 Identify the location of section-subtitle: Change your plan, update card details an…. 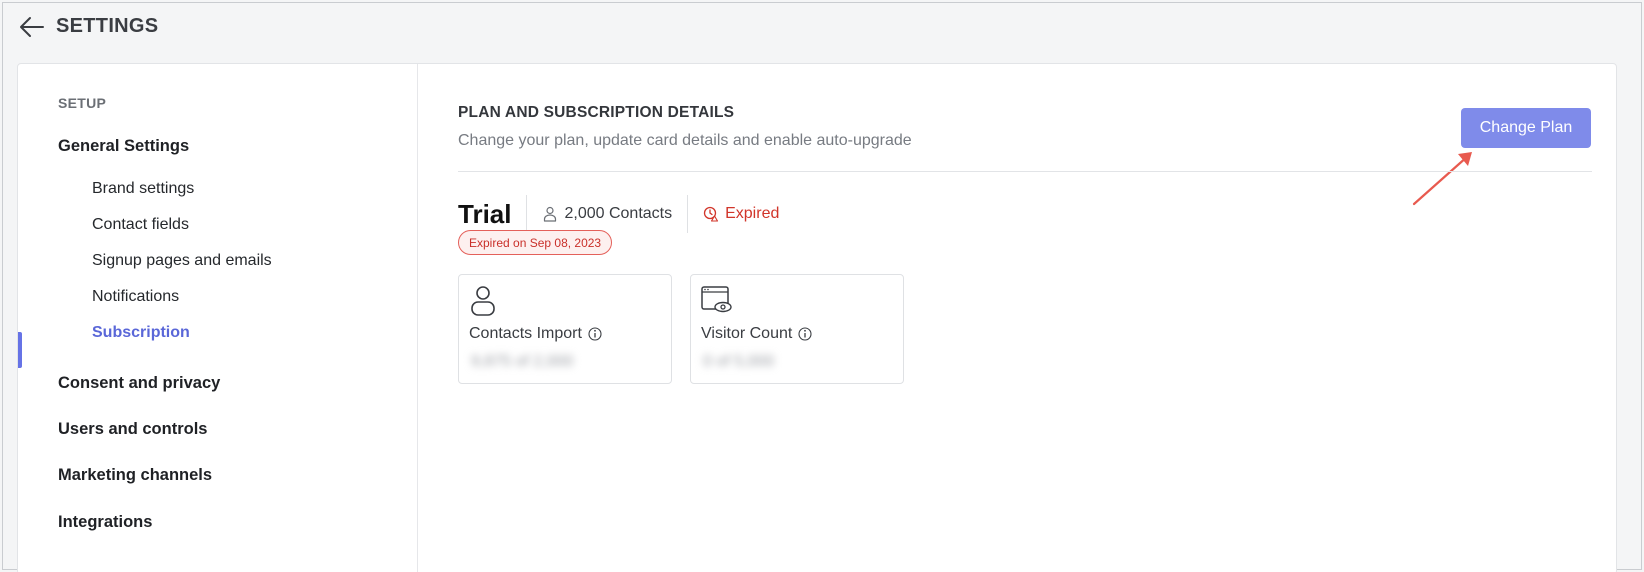
(685, 140).